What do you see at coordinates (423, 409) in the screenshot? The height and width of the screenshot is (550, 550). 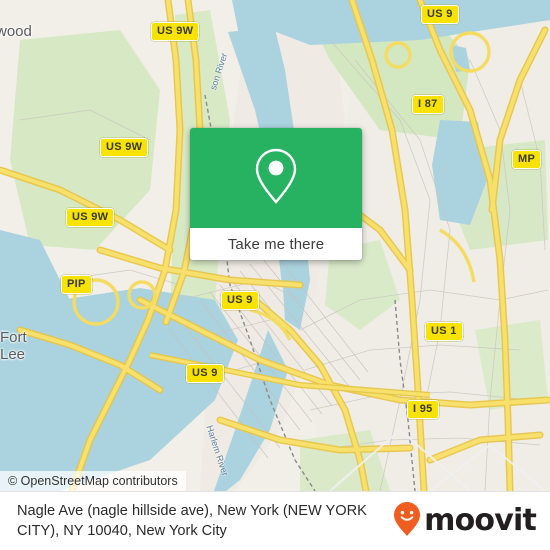 I see `highway-shield: I 95` at bounding box center [423, 409].